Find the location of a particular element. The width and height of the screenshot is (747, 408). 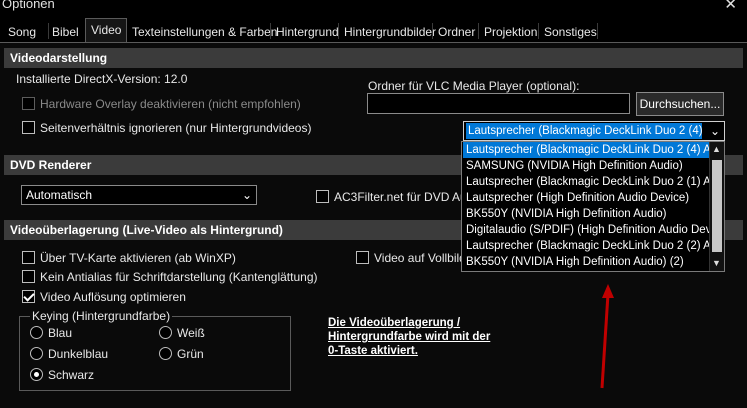

vlc-folder-label: Ordner für VLC Media Player (optional): is located at coordinates (474, 86).